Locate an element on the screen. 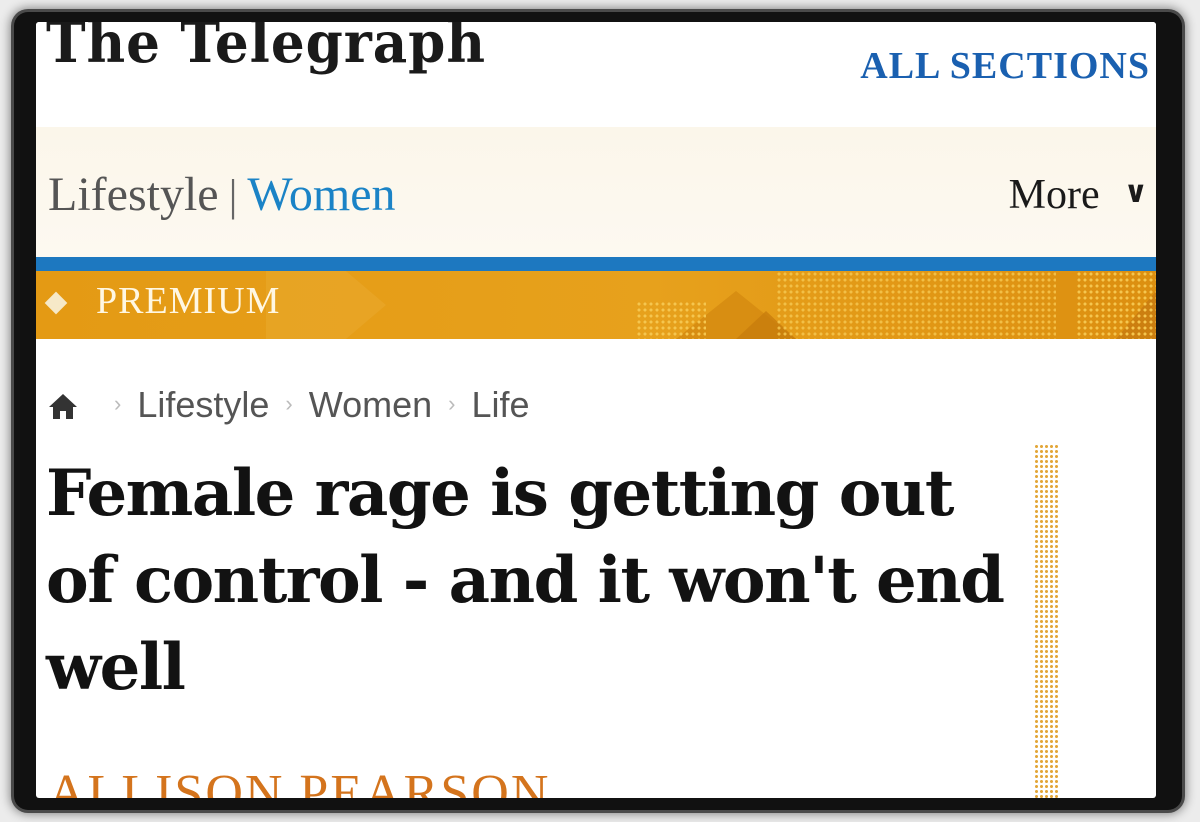 The height and width of the screenshot is (822, 1200). premium-dots-left is located at coordinates (671, 320).